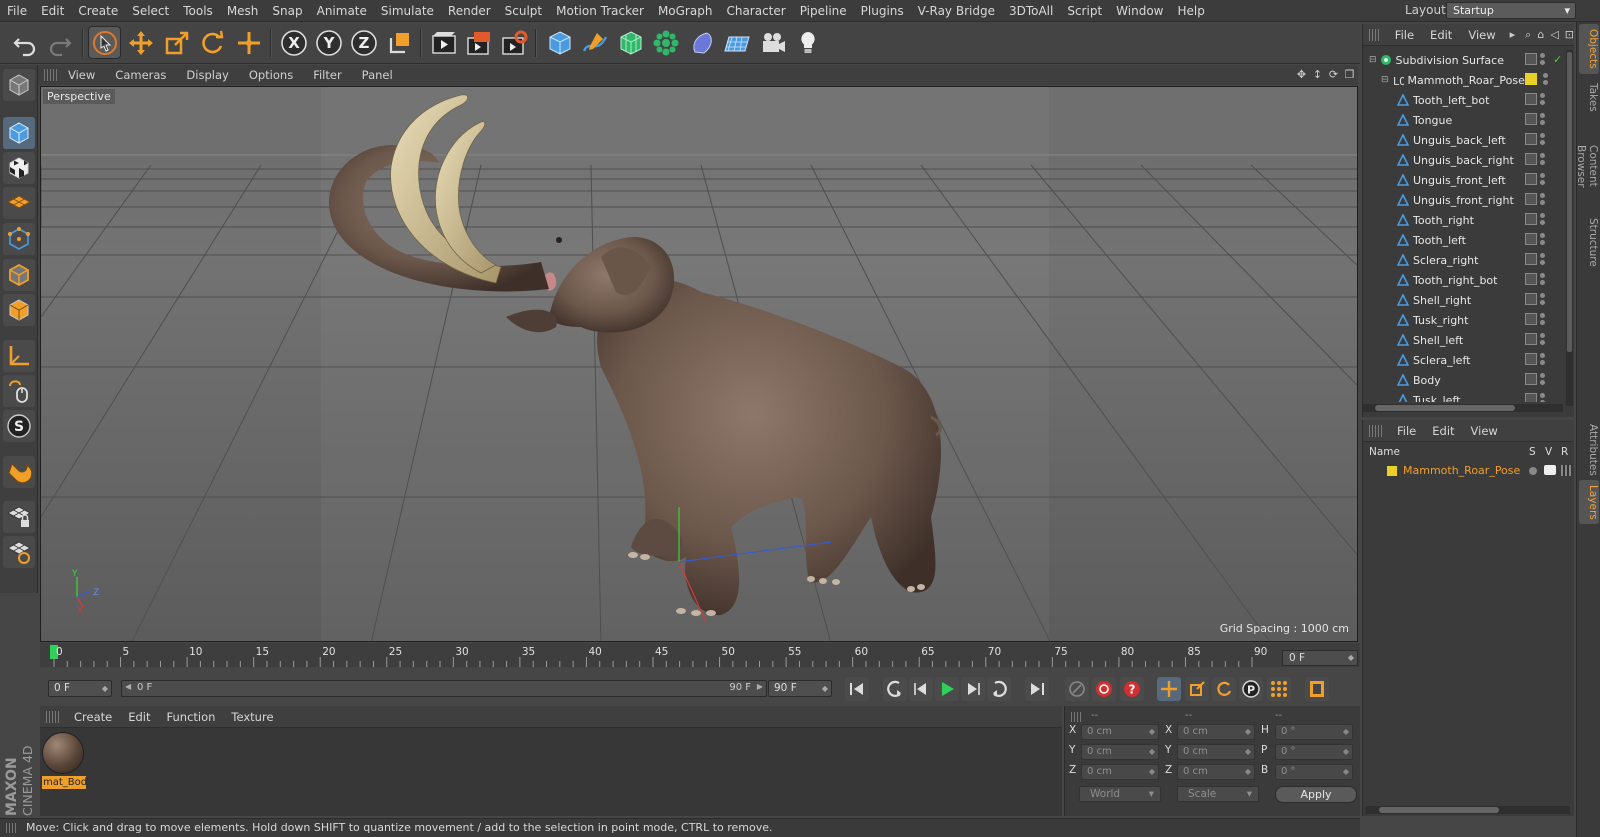  I want to click on make-editable-icon, so click(19, 85).